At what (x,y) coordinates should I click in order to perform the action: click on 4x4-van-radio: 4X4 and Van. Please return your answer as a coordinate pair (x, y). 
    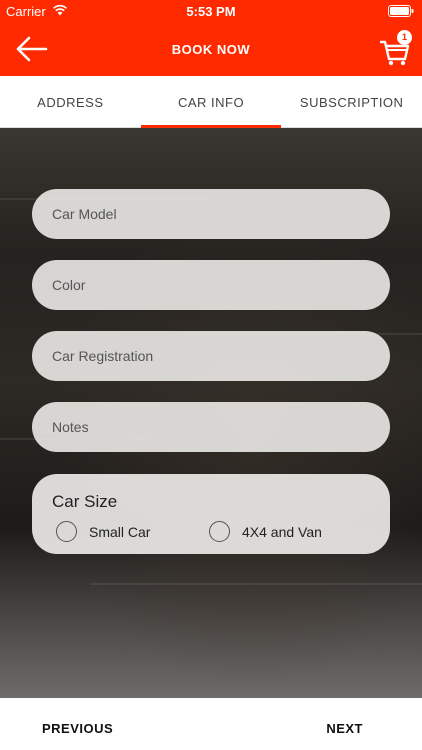
    Looking at the image, I should click on (284, 532).